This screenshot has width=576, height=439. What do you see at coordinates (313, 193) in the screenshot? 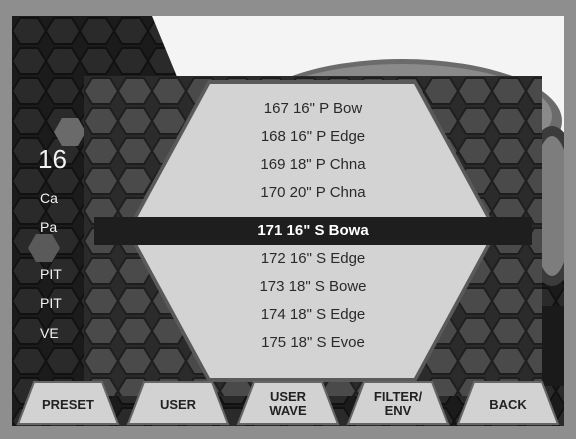
I see `list-item: 170 20" P Chna` at bounding box center [313, 193].